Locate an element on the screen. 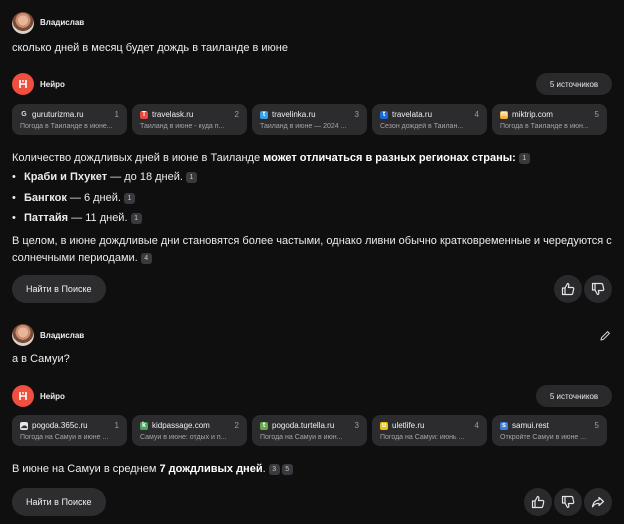  source-card-header: Ttravelask.ru 2 is located at coordinates (189, 114).